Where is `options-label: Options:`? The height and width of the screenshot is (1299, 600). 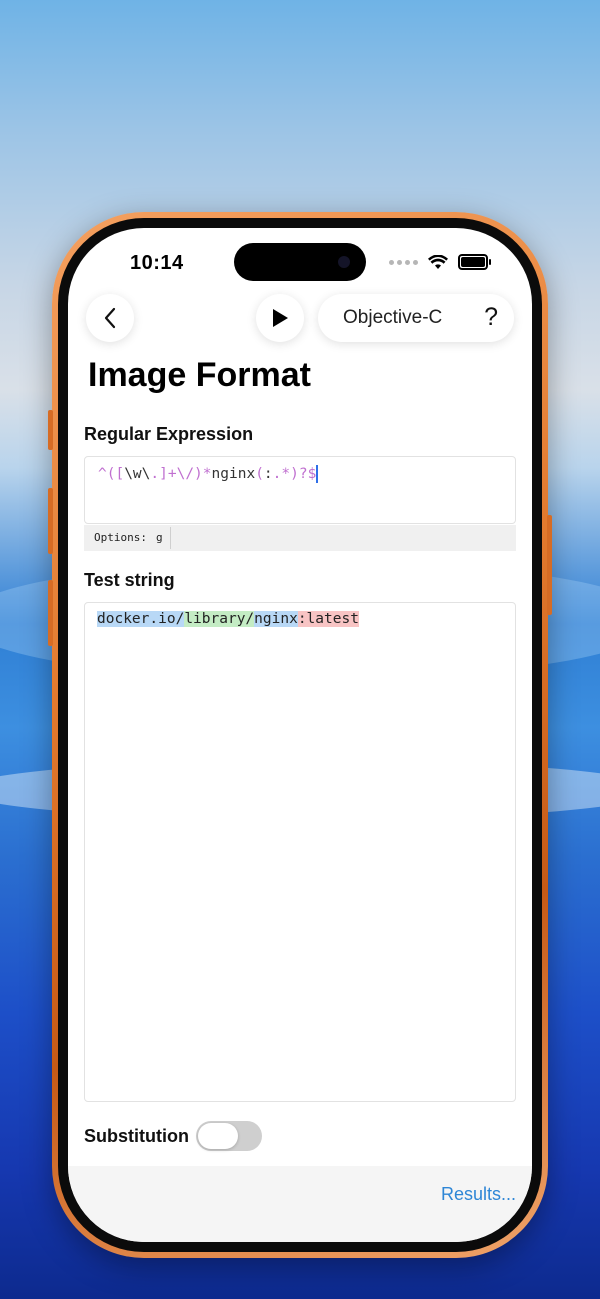 options-label: Options: is located at coordinates (120, 537).